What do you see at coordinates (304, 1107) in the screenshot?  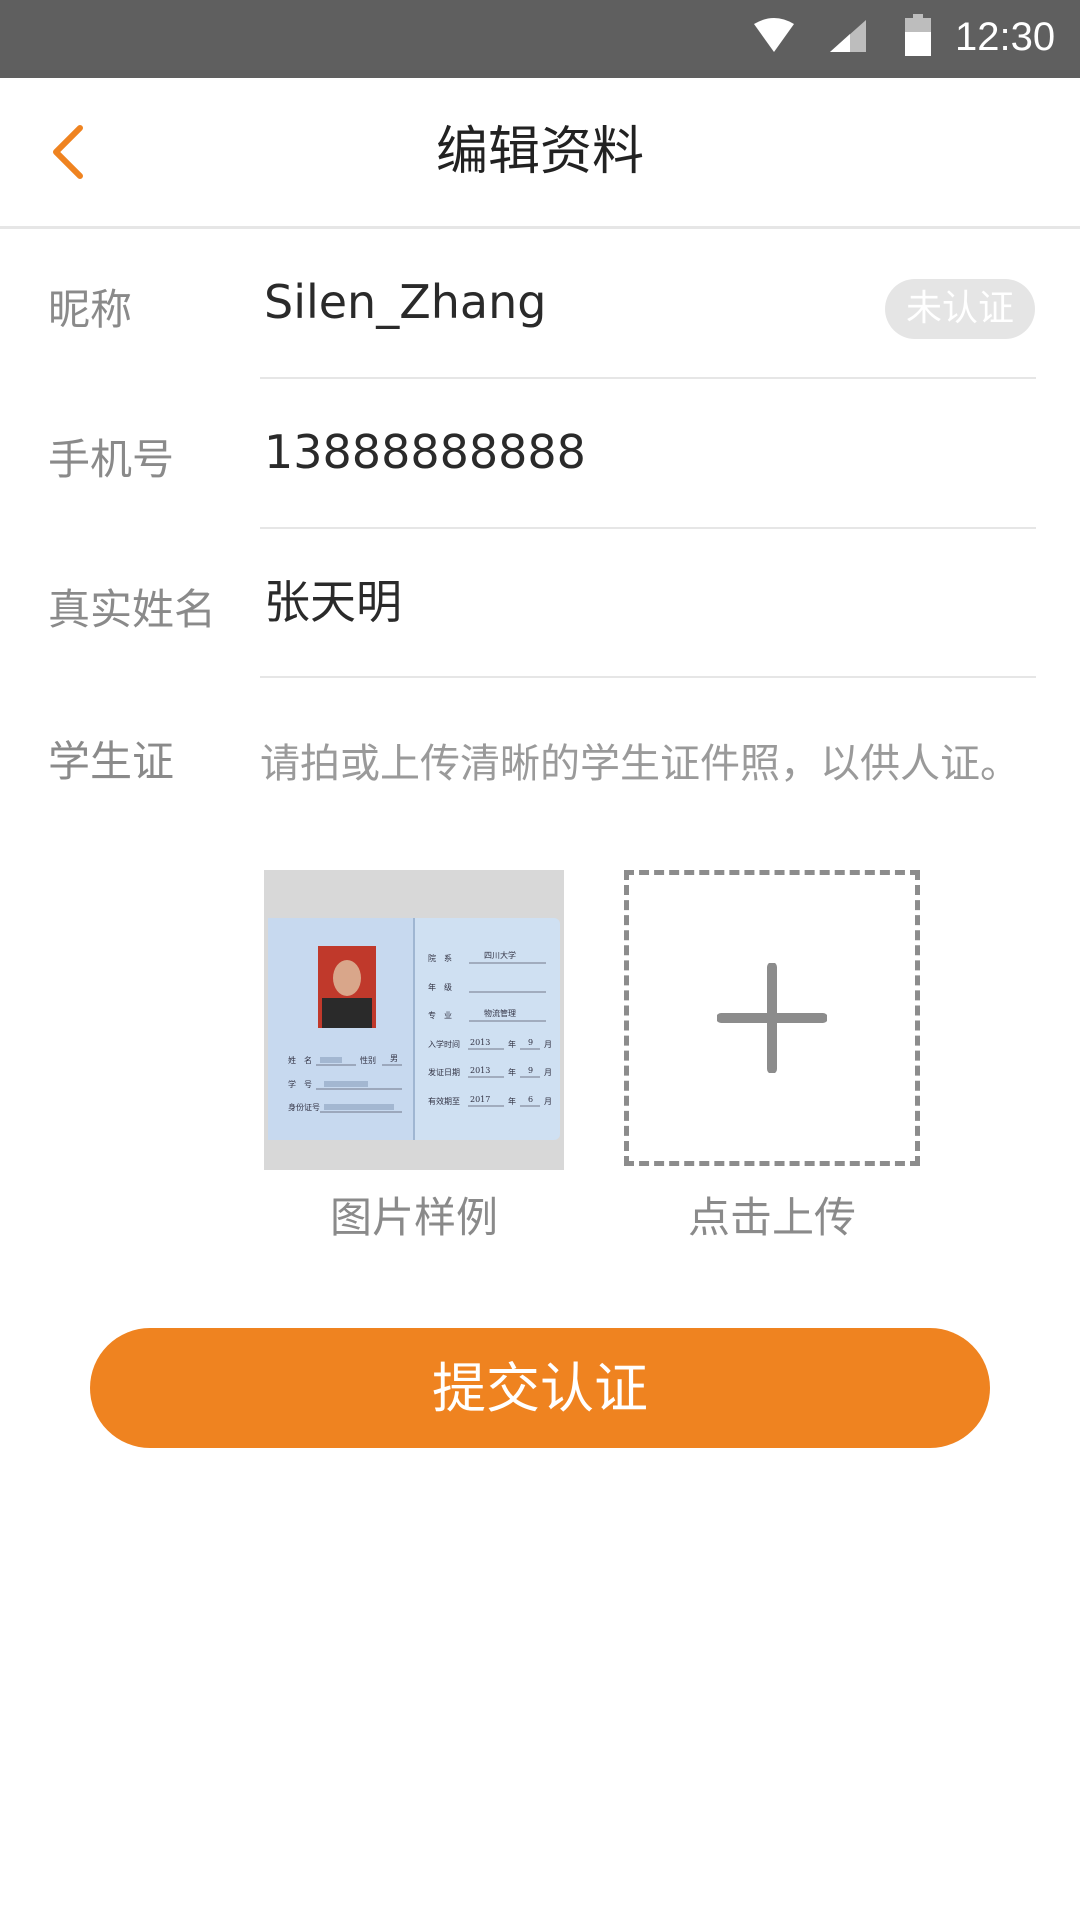 I see `card-idcard-label: 身份证号` at bounding box center [304, 1107].